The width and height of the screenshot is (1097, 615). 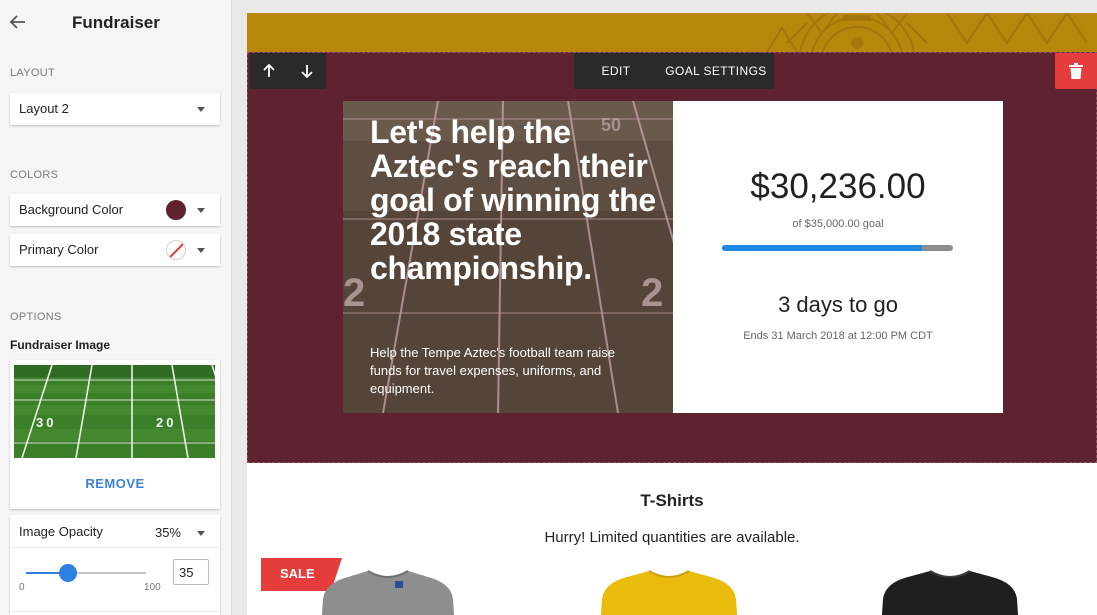 I want to click on options-section-label: OPTIONS, so click(x=36, y=317).